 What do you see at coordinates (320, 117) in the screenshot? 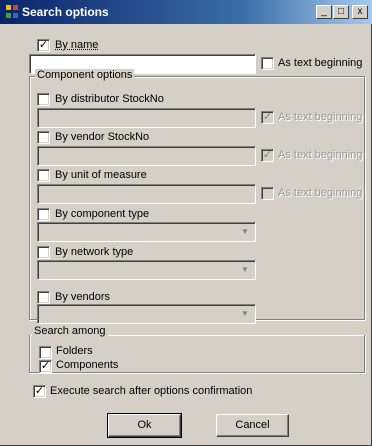
I see `distributor-as-text-label: As text beginning` at bounding box center [320, 117].